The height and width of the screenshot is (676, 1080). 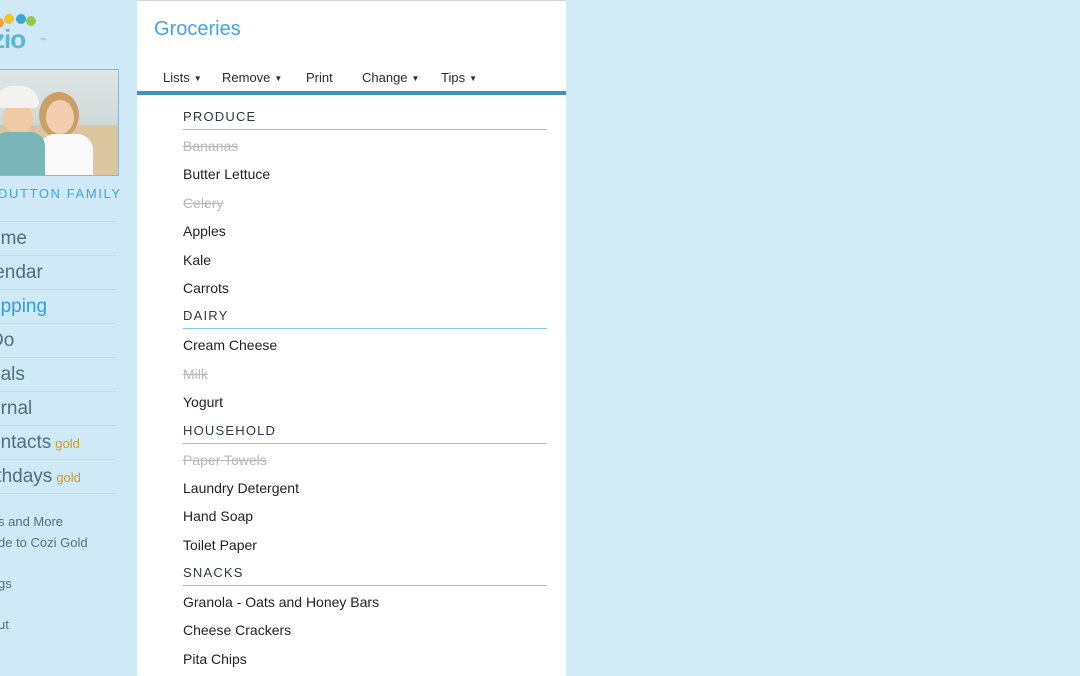 What do you see at coordinates (365, 201) in the screenshot?
I see `list-item: Celery` at bounding box center [365, 201].